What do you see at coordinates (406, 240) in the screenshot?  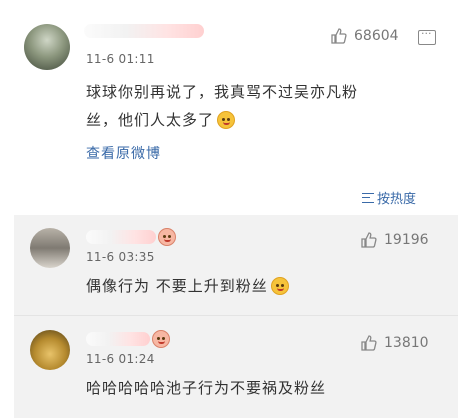 I see `like-count: 19196` at bounding box center [406, 240].